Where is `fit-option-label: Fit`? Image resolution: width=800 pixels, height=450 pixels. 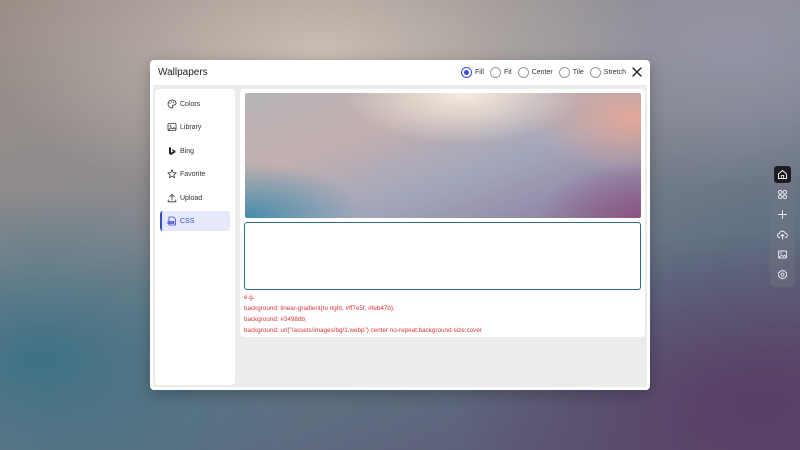
fit-option-label: Fit is located at coordinates (507, 72).